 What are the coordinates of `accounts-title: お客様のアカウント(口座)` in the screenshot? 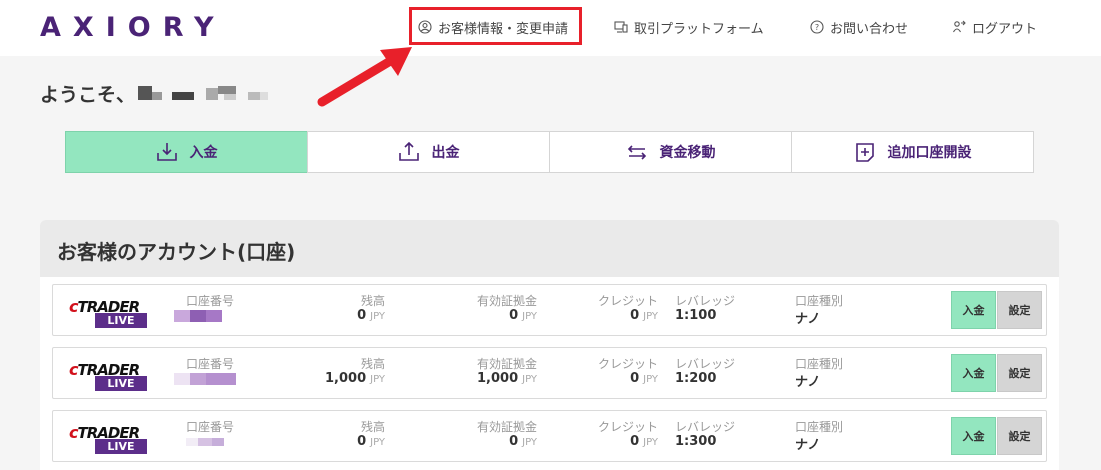 It's located at (549, 248).